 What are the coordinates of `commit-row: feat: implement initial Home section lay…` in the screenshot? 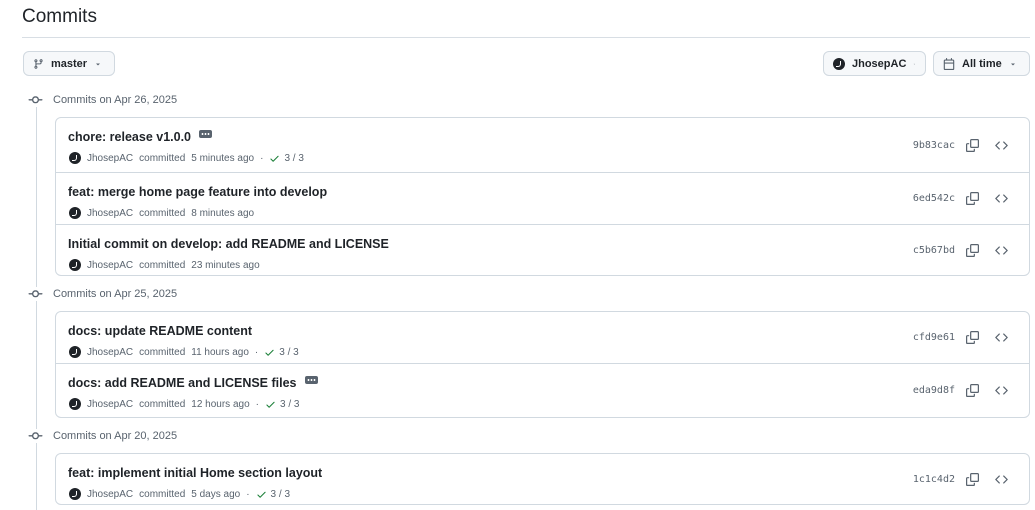 It's located at (542, 479).